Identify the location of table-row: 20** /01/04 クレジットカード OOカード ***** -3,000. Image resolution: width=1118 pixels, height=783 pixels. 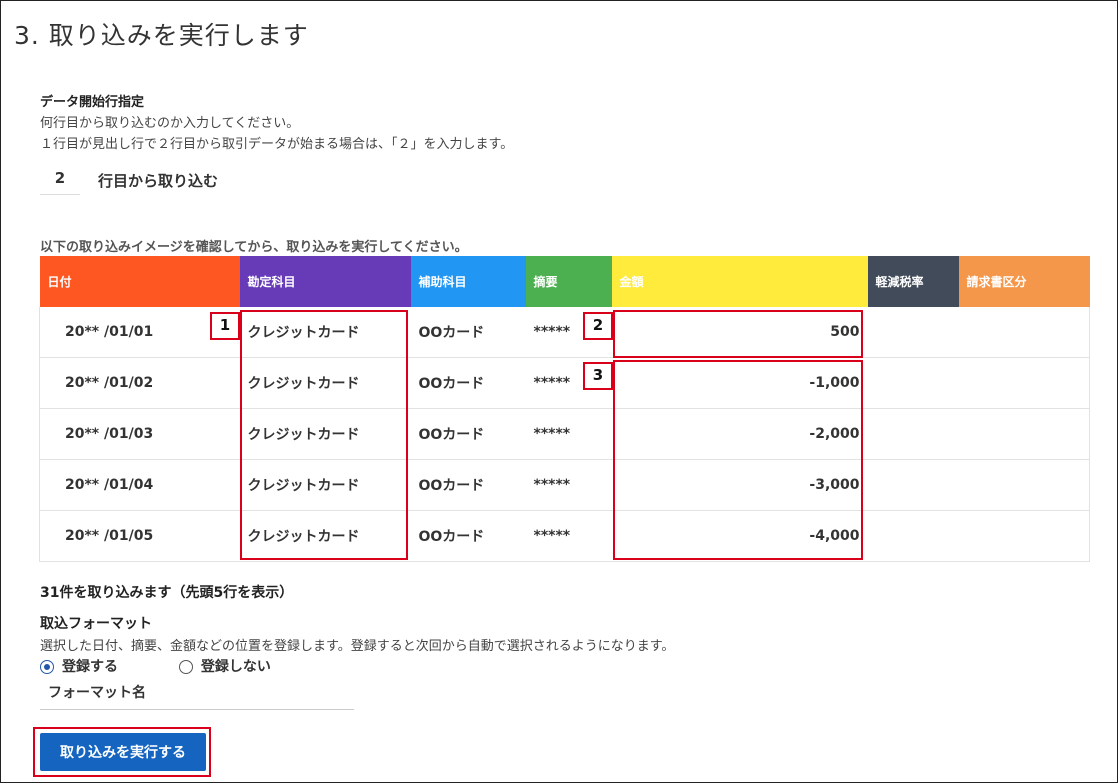
(564, 485).